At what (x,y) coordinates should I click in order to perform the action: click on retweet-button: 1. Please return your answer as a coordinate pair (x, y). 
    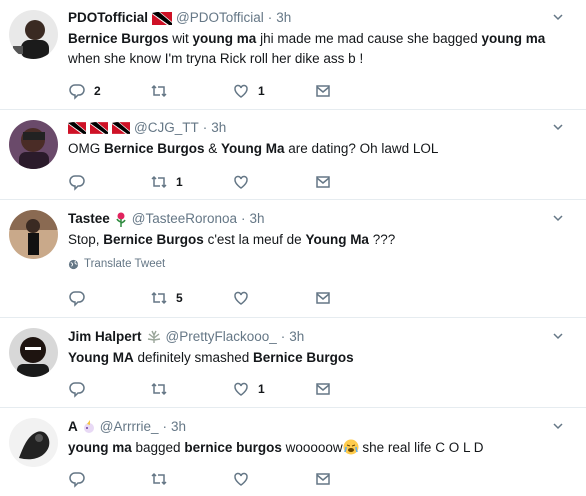
    Looking at the image, I should click on (191, 182).